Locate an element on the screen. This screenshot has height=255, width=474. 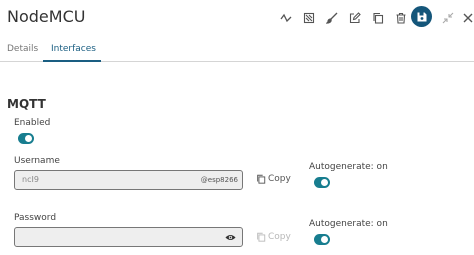
save-icon is located at coordinates (421, 16).